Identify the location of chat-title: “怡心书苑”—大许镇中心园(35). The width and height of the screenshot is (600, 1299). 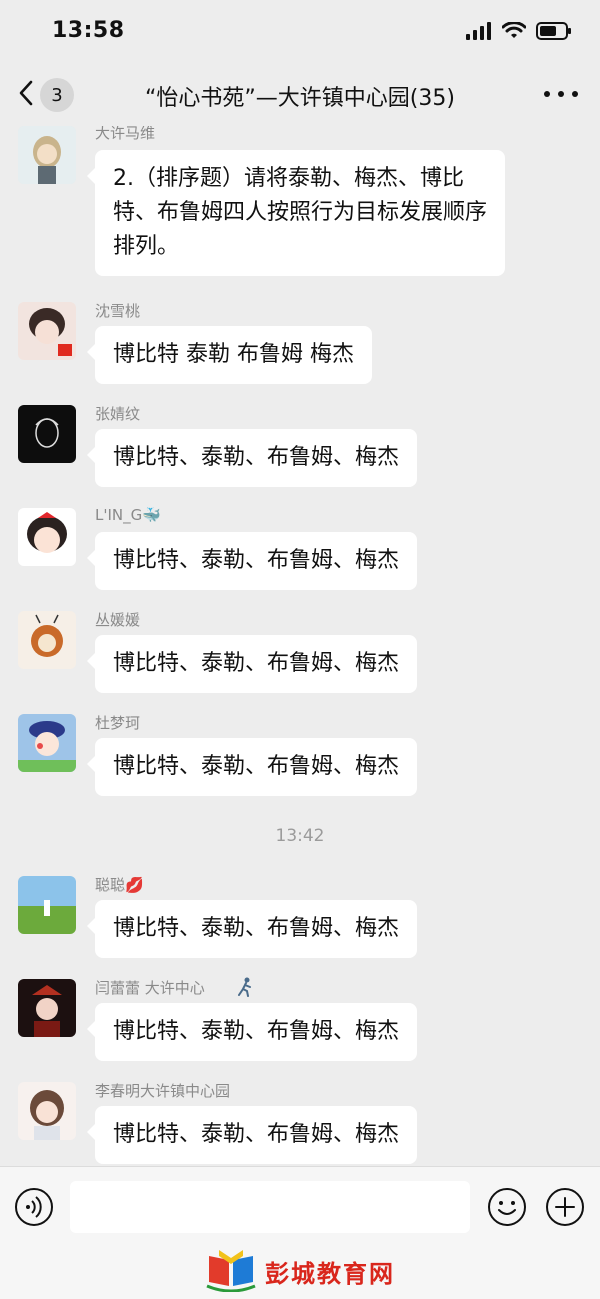
(300, 98).